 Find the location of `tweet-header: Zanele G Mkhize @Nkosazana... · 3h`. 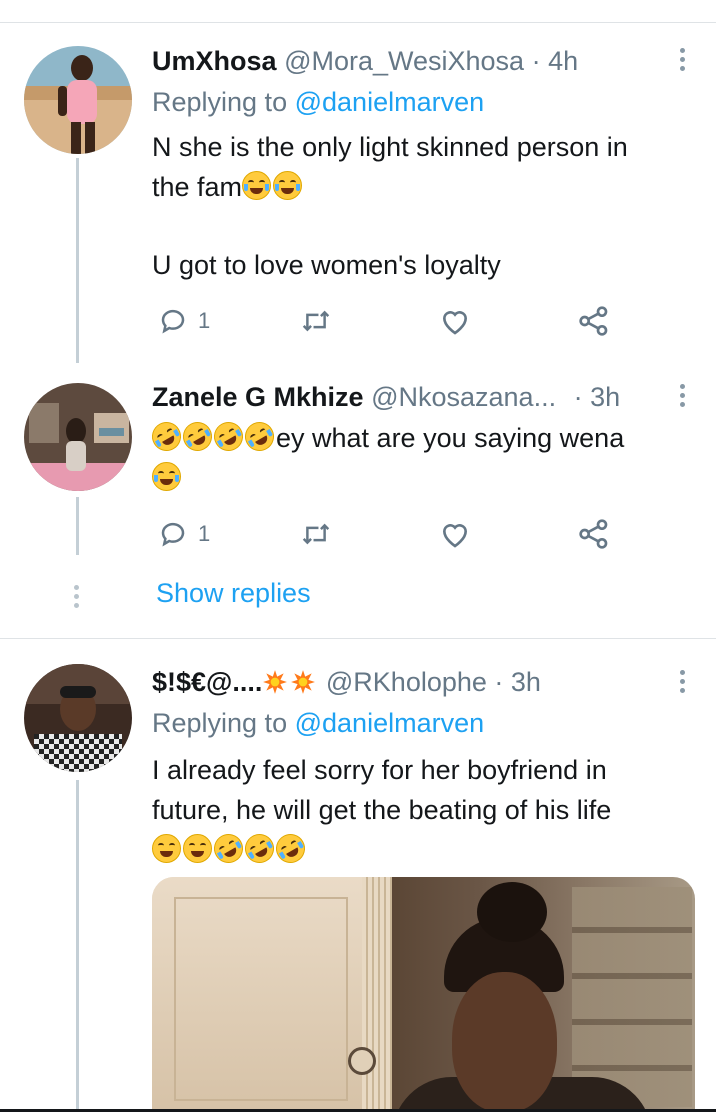

tweet-header: Zanele G Mkhize @Nkosazana... · 3h is located at coordinates (414, 397).